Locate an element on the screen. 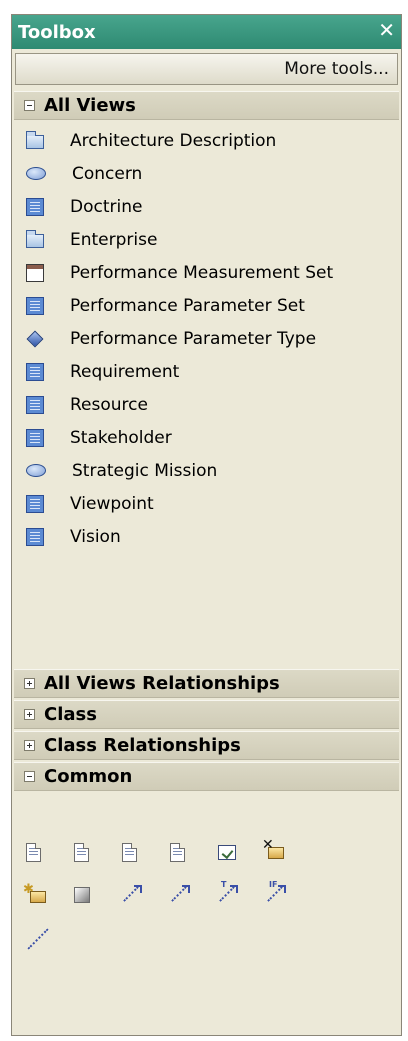 This screenshot has width=408, height=1041. checkbox-icon is located at coordinates (227, 852).